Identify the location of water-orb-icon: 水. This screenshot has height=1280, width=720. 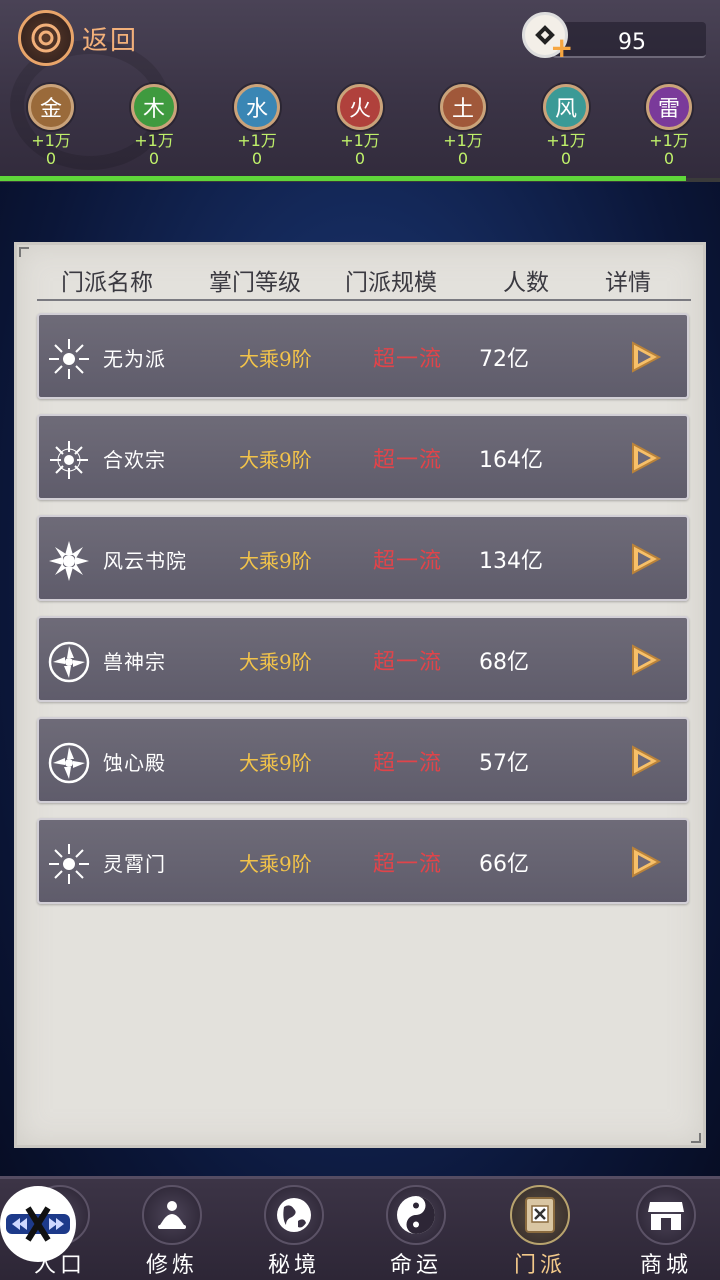
(257, 107).